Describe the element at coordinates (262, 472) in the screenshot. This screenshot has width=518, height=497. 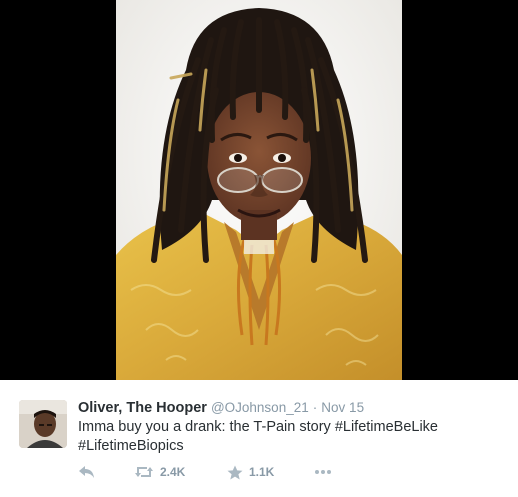
I see `favorite-count: 1.1K` at that location.